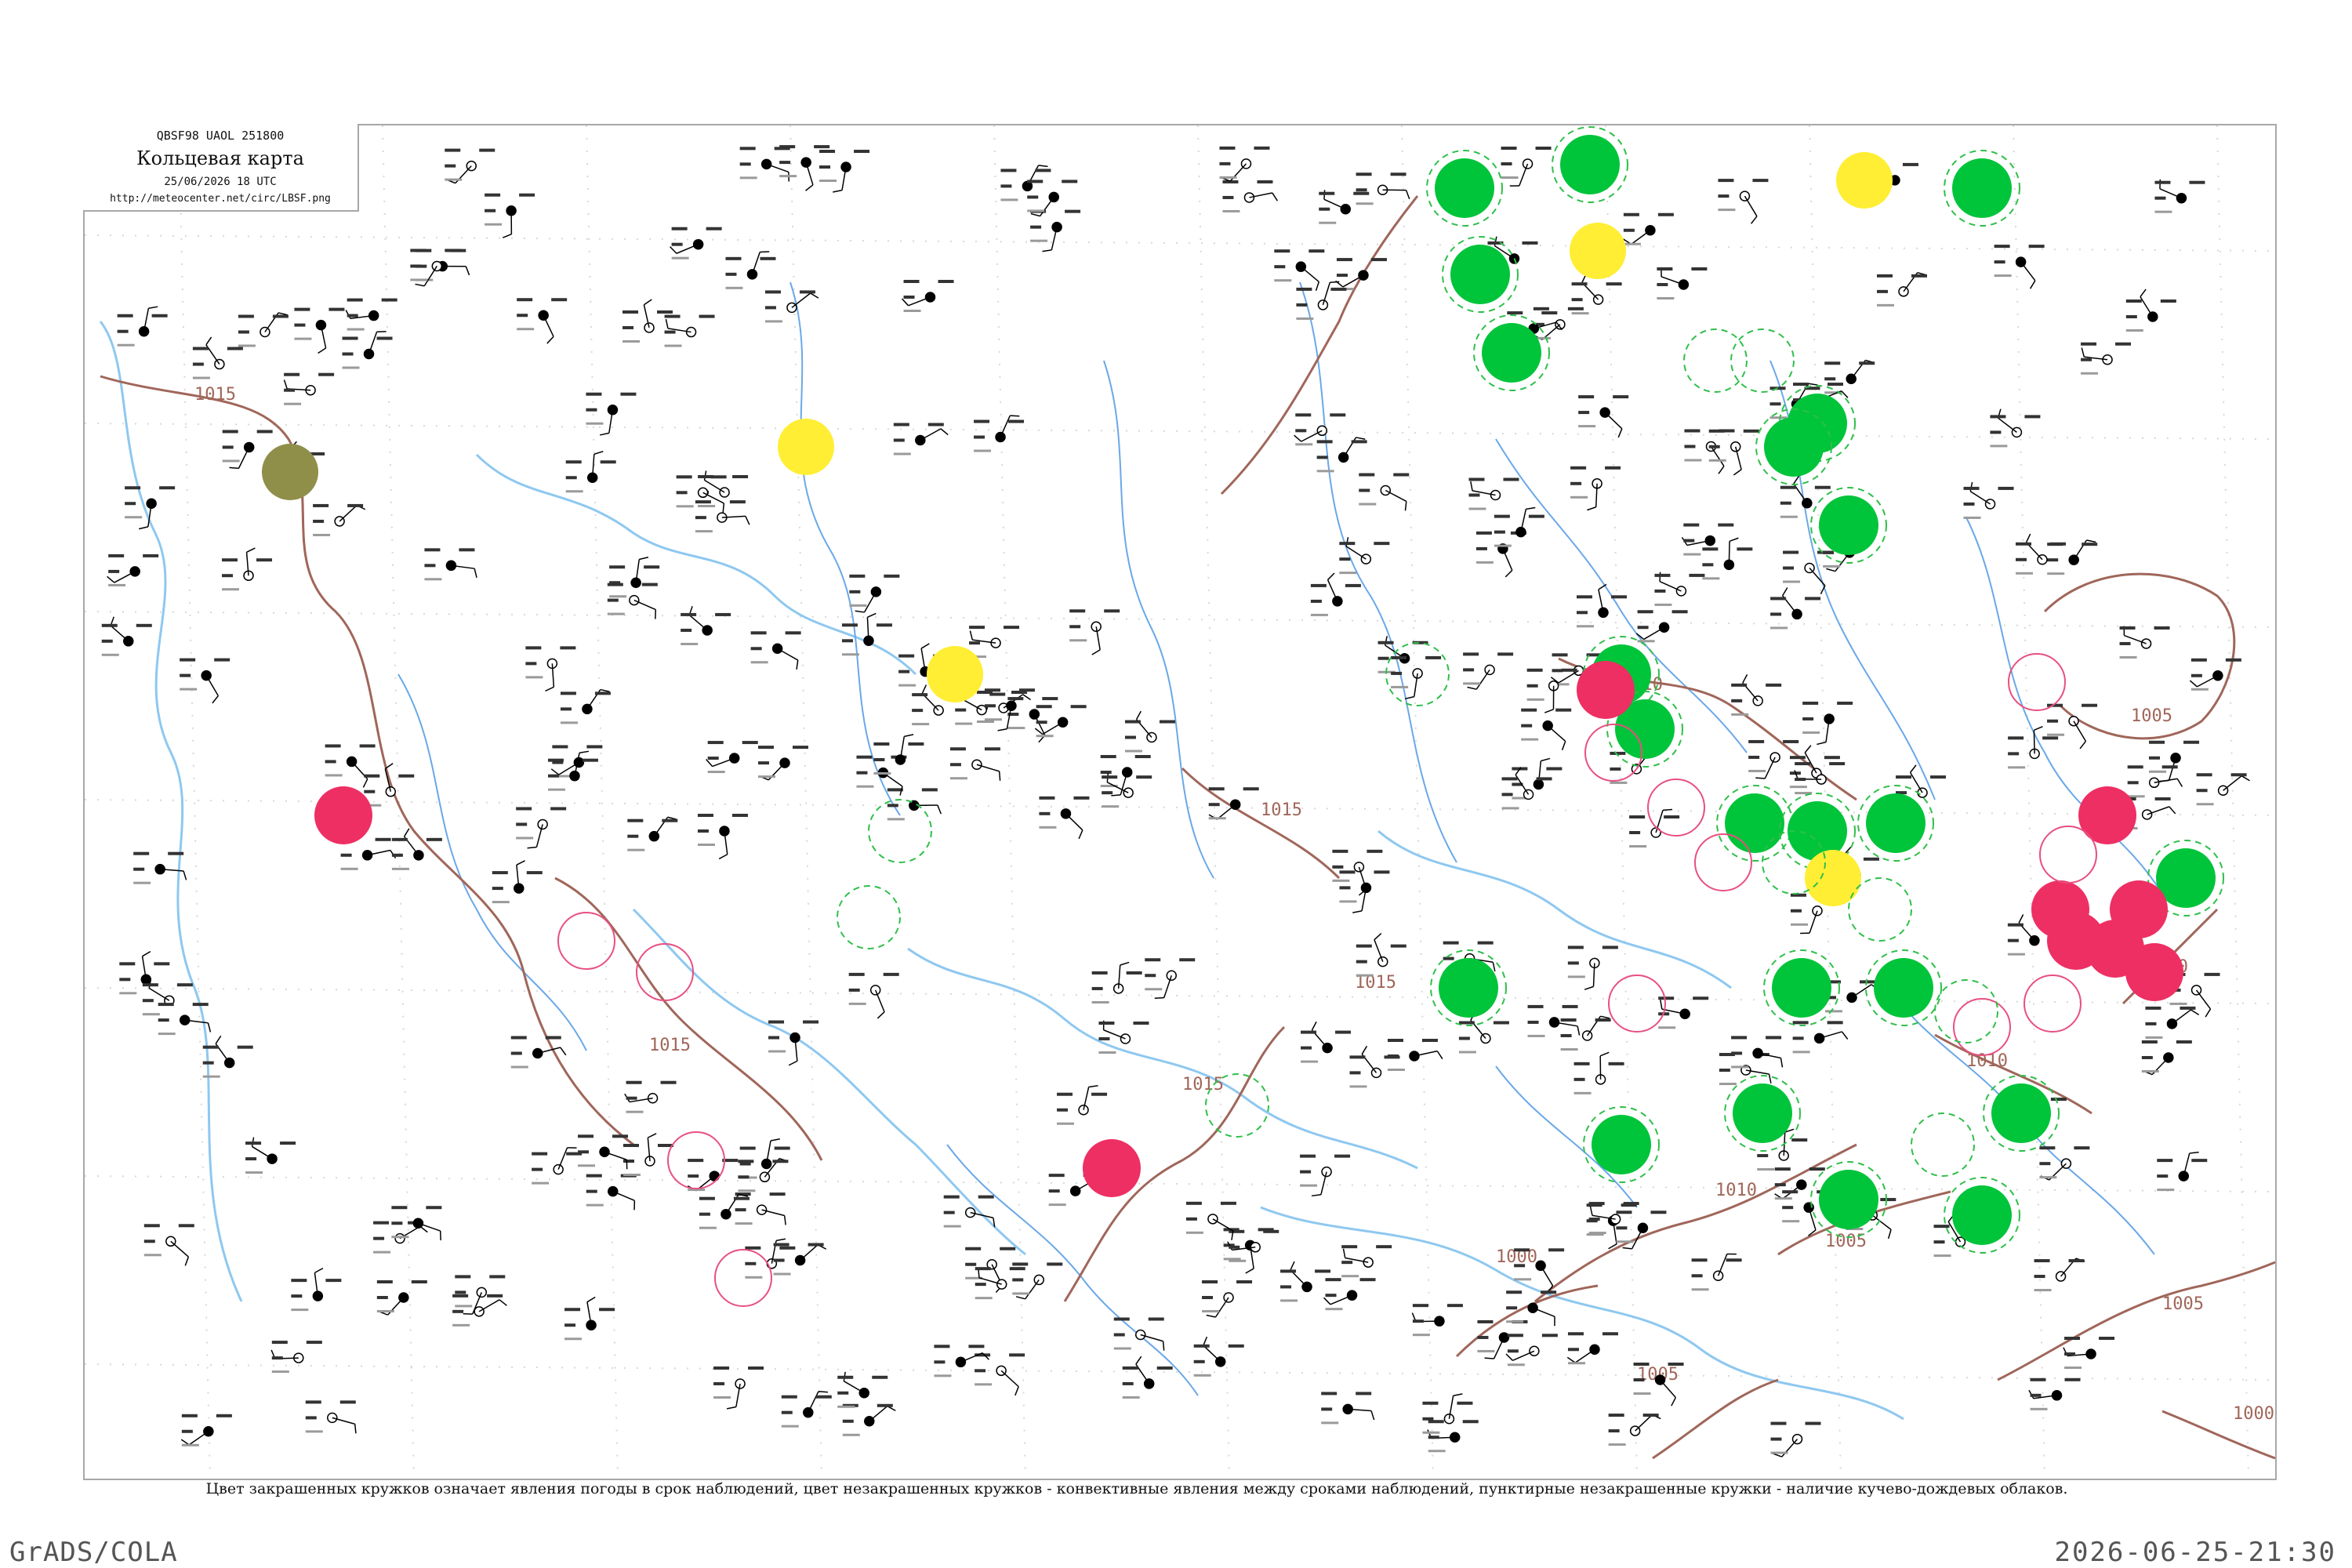  Describe the element at coordinates (272, 1158) in the screenshot. I see `station-circle` at that location.